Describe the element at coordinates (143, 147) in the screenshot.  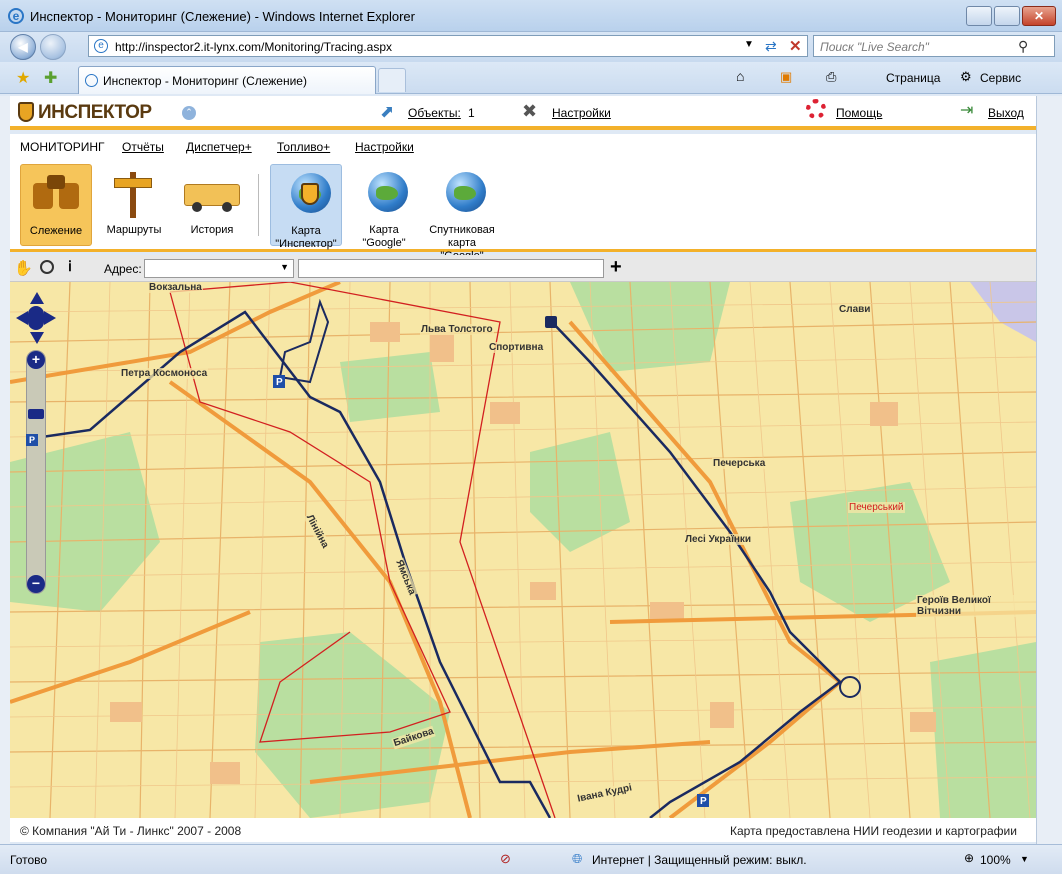
I see `menu-reports: Отчёты` at that location.